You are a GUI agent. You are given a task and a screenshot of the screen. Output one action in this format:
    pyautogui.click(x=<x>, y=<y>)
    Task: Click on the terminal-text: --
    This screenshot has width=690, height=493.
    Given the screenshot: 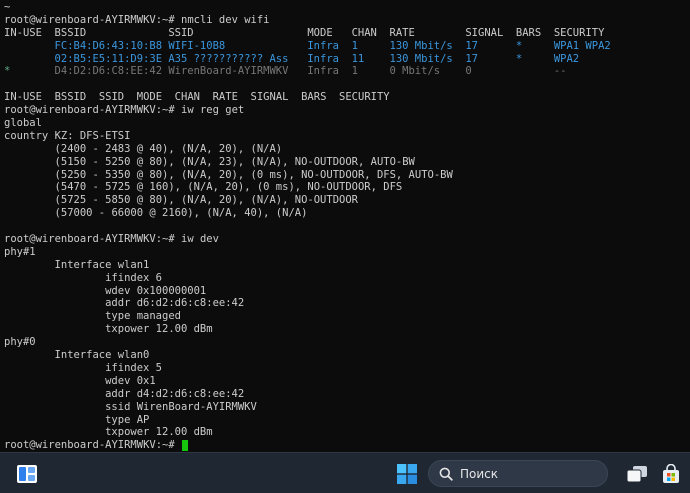 What is the action you would take?
    pyautogui.click(x=560, y=71)
    